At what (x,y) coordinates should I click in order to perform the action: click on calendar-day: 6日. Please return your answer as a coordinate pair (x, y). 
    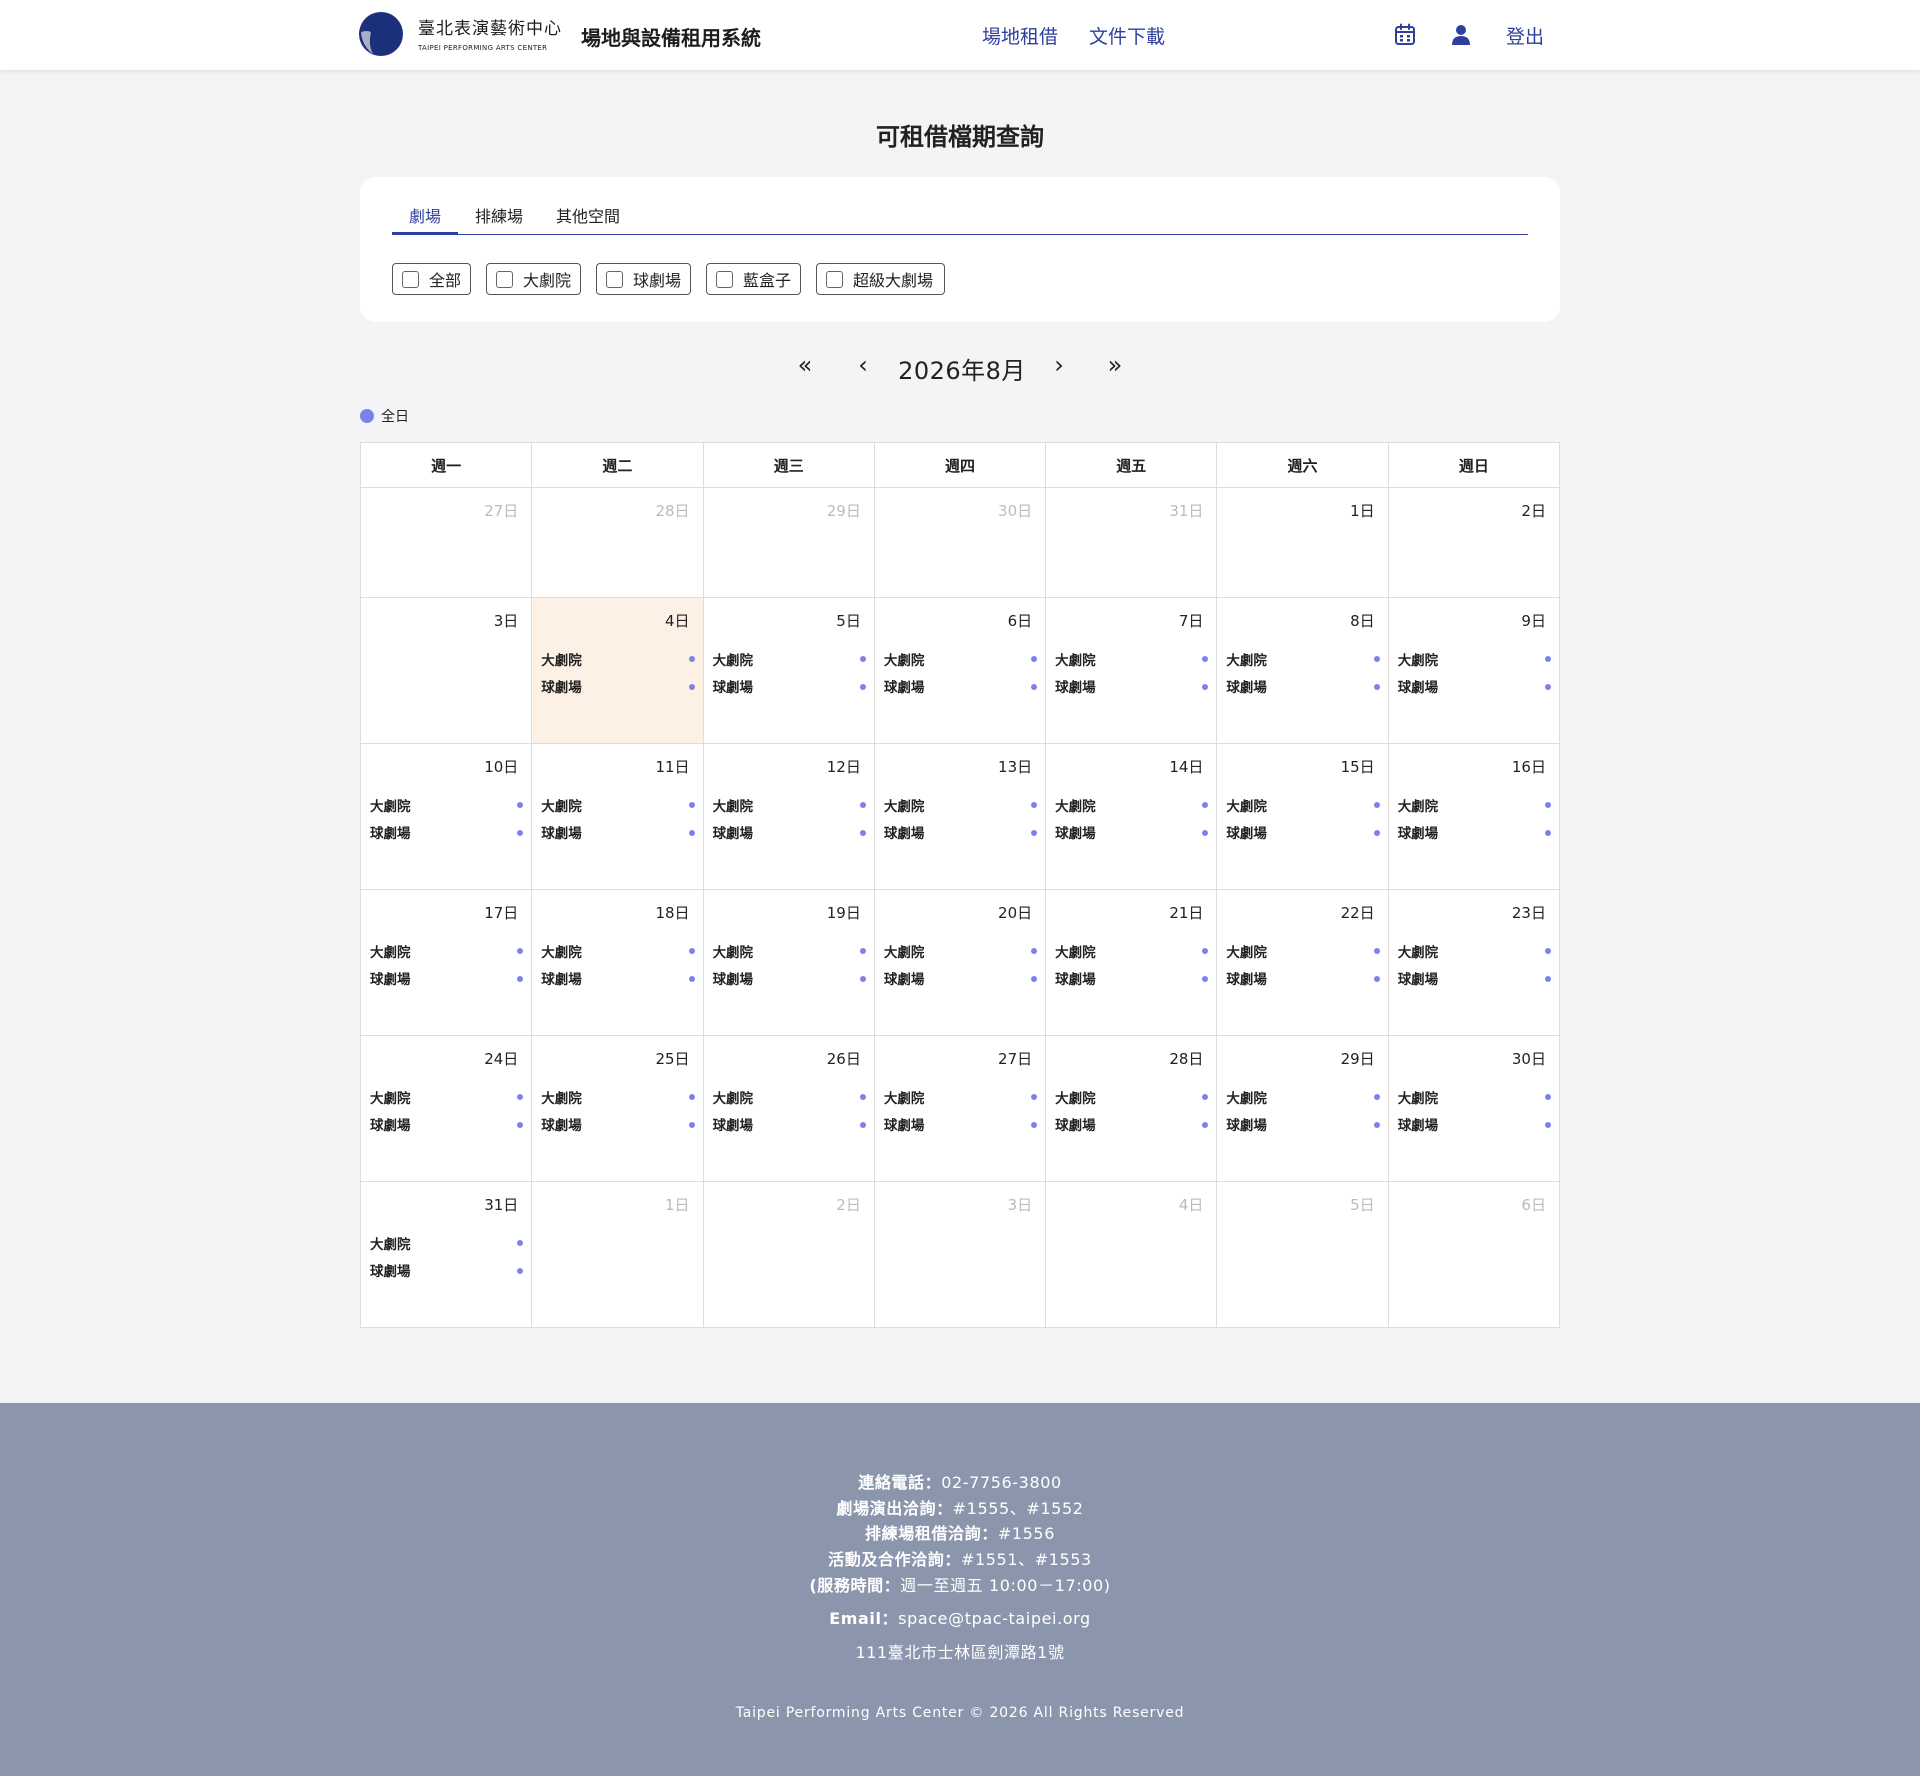
    Looking at the image, I should click on (1474, 1255).